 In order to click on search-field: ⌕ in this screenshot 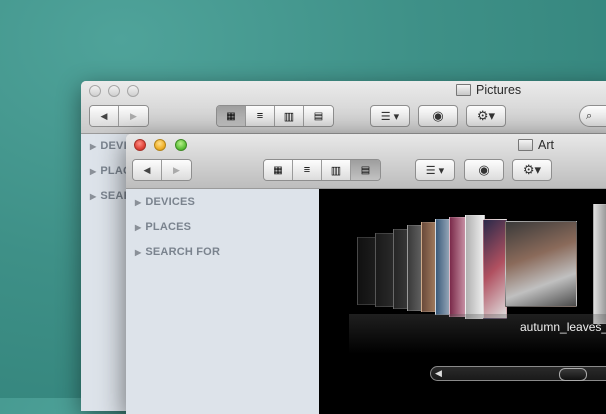, I will do `click(592, 116)`.